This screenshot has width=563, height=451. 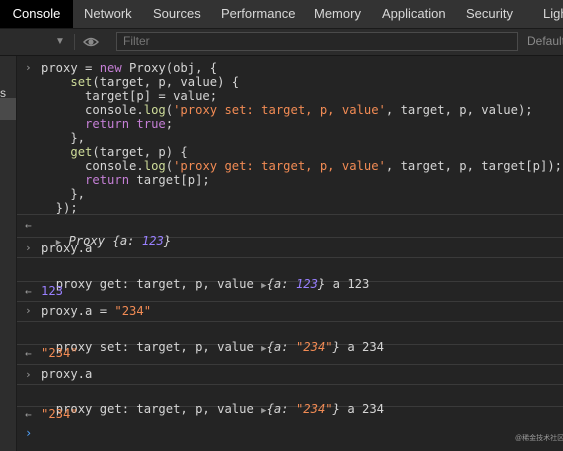 What do you see at coordinates (177, 14) in the screenshot?
I see `tab-sources: Sources` at bounding box center [177, 14].